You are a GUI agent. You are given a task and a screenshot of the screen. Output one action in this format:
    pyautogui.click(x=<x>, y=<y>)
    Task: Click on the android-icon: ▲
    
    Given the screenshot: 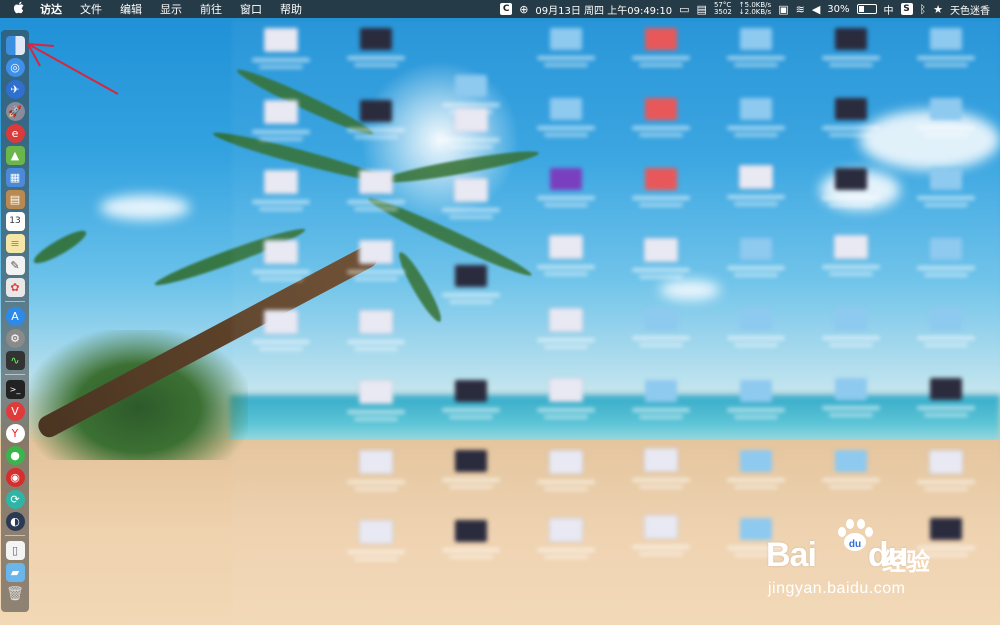 What is the action you would take?
    pyautogui.click(x=15, y=155)
    